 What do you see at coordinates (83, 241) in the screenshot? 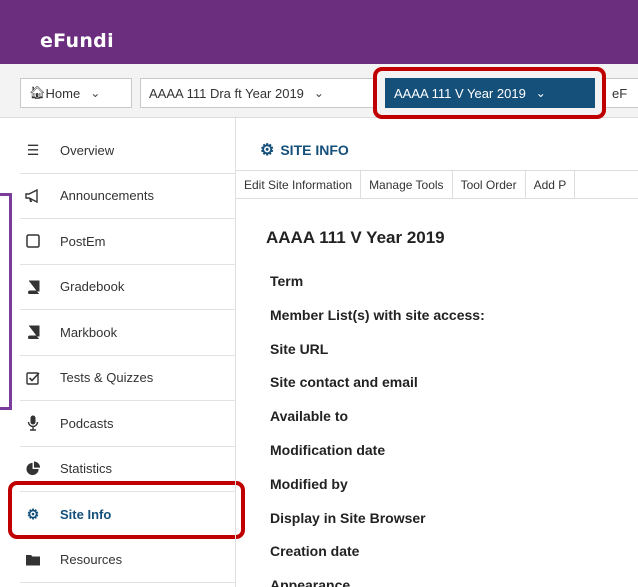
I see `sidebar-item-label: PostEm` at bounding box center [83, 241].